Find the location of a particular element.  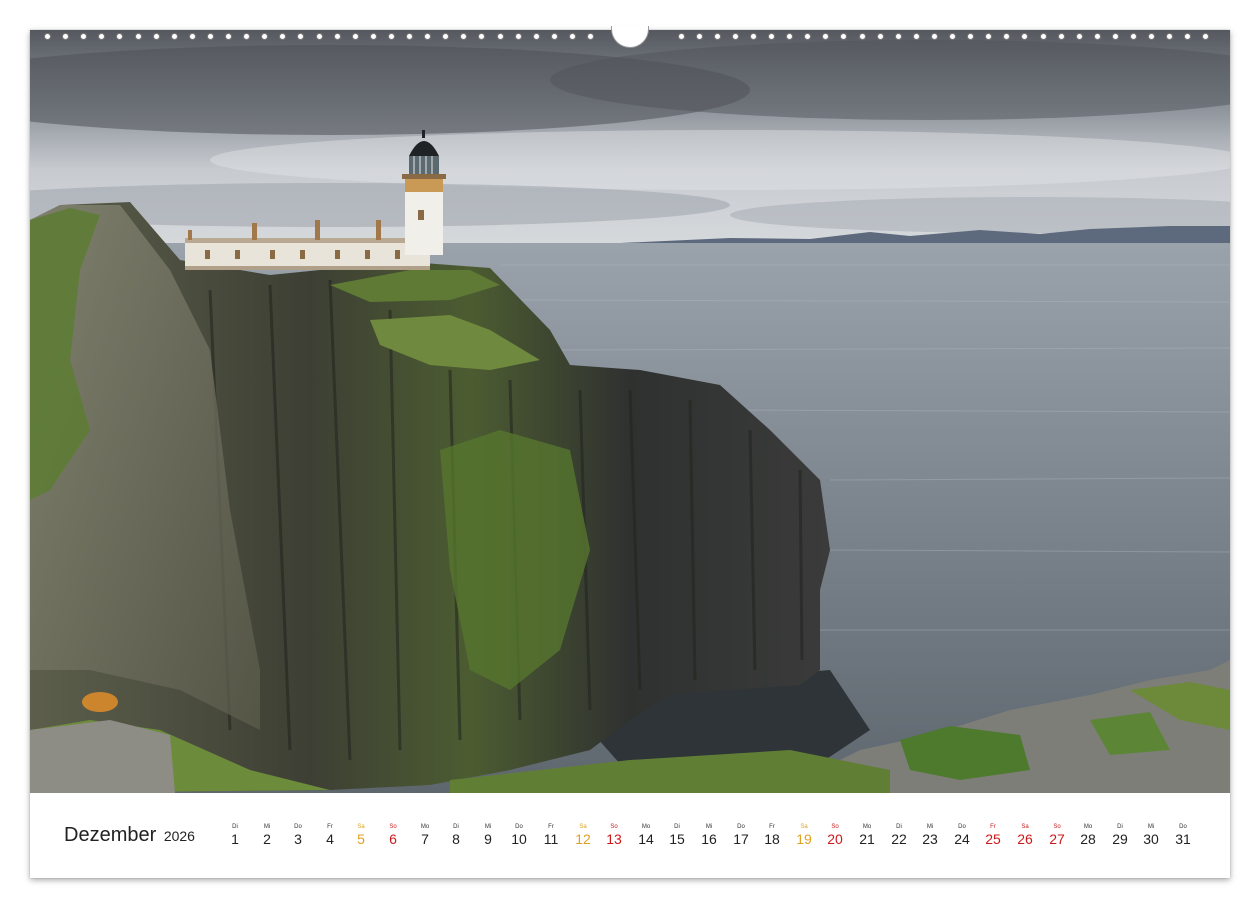

day-cell: Fr 4 is located at coordinates (330, 835).